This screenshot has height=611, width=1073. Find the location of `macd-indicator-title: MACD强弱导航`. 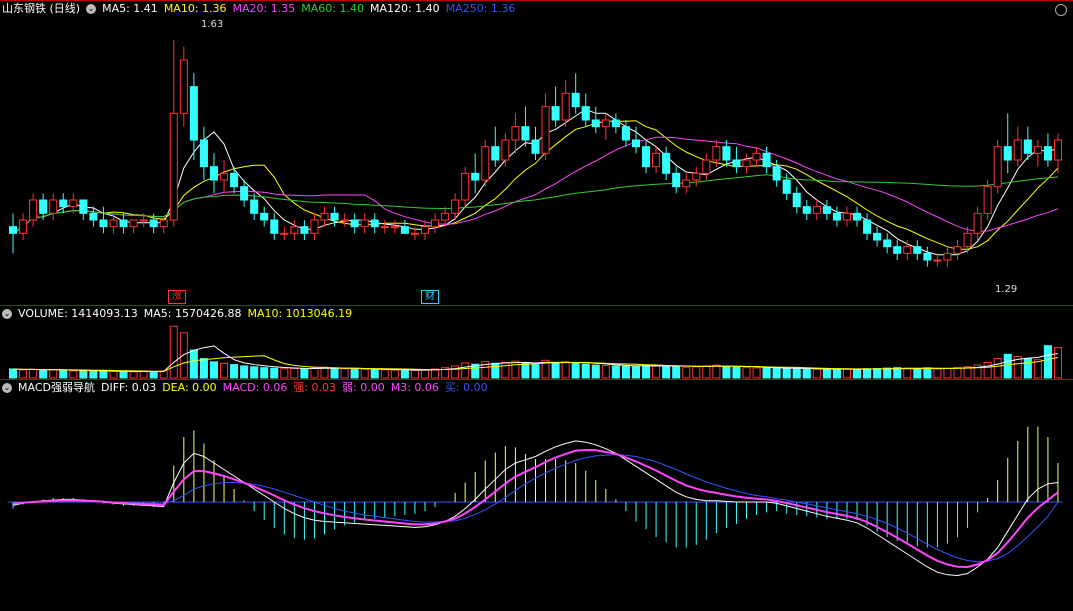

macd-indicator-title: MACD强弱导航 is located at coordinates (56, 388).